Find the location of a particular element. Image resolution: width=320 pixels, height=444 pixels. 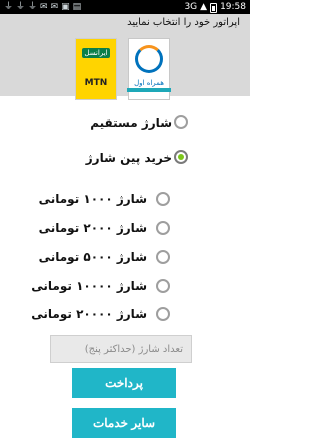

radio-direct-charge: شارژ مستقیم is located at coordinates (125, 123).